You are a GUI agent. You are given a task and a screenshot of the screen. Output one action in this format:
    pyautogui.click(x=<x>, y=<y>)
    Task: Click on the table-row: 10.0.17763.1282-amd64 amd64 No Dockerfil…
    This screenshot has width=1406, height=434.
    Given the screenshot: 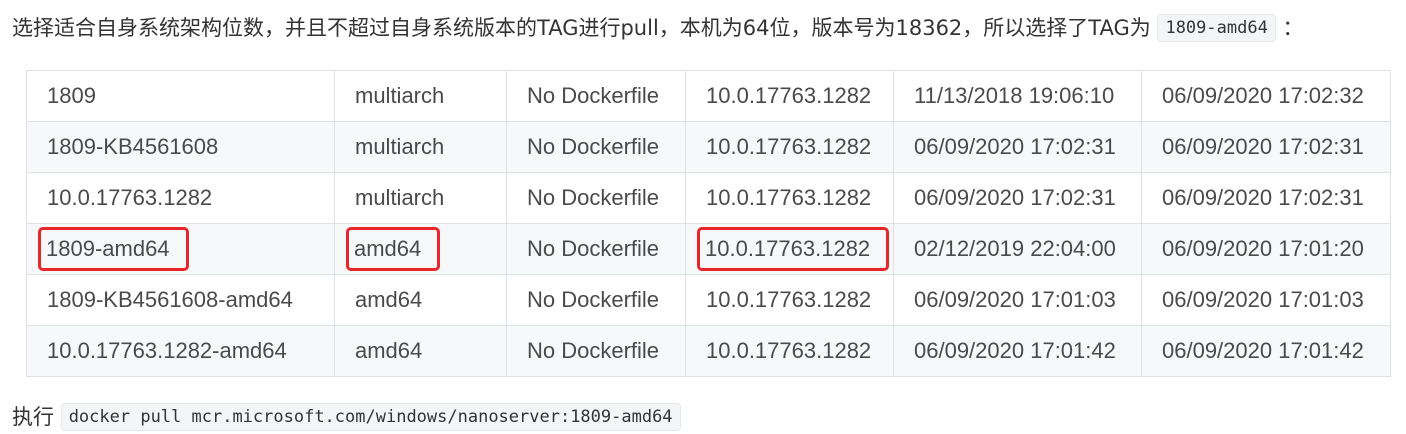 What is the action you would take?
    pyautogui.click(x=708, y=351)
    